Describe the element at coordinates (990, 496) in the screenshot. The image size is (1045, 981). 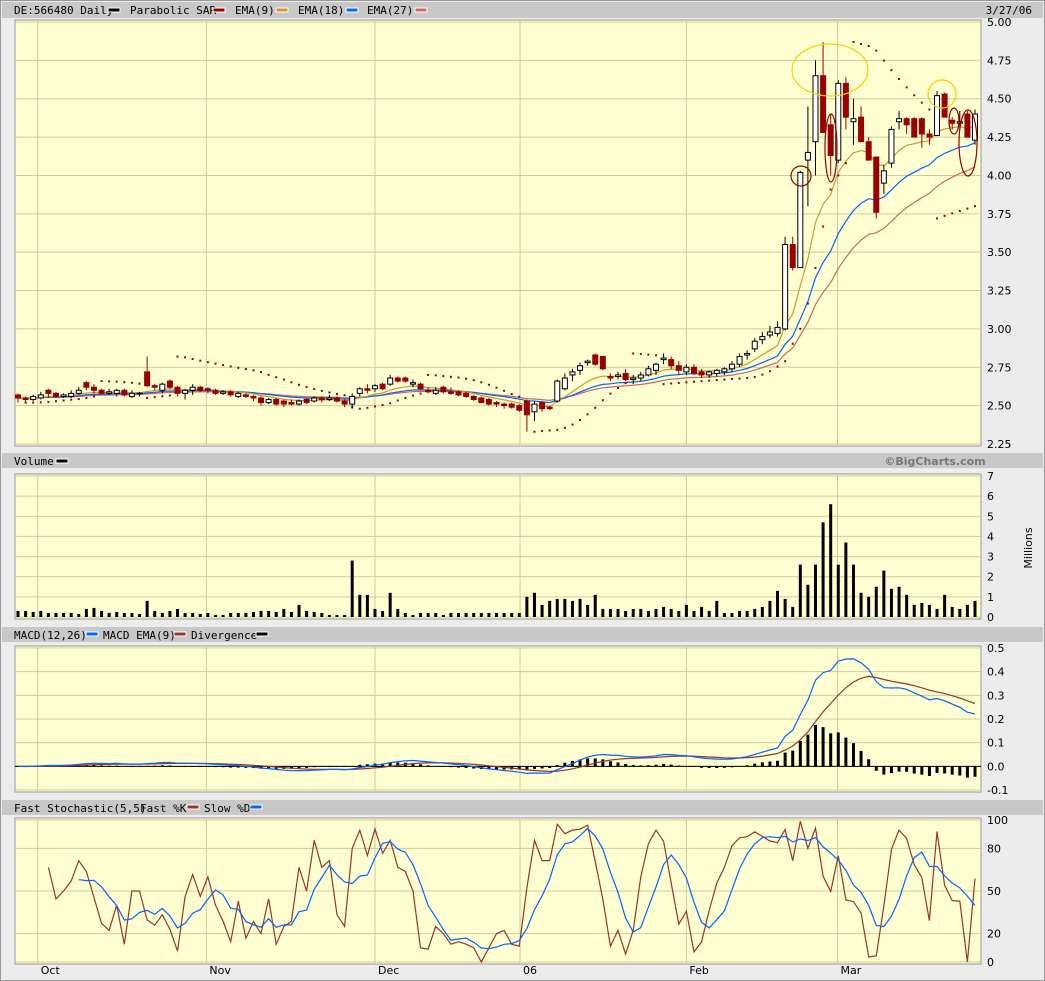
I see `y-tick-label: 6` at that location.